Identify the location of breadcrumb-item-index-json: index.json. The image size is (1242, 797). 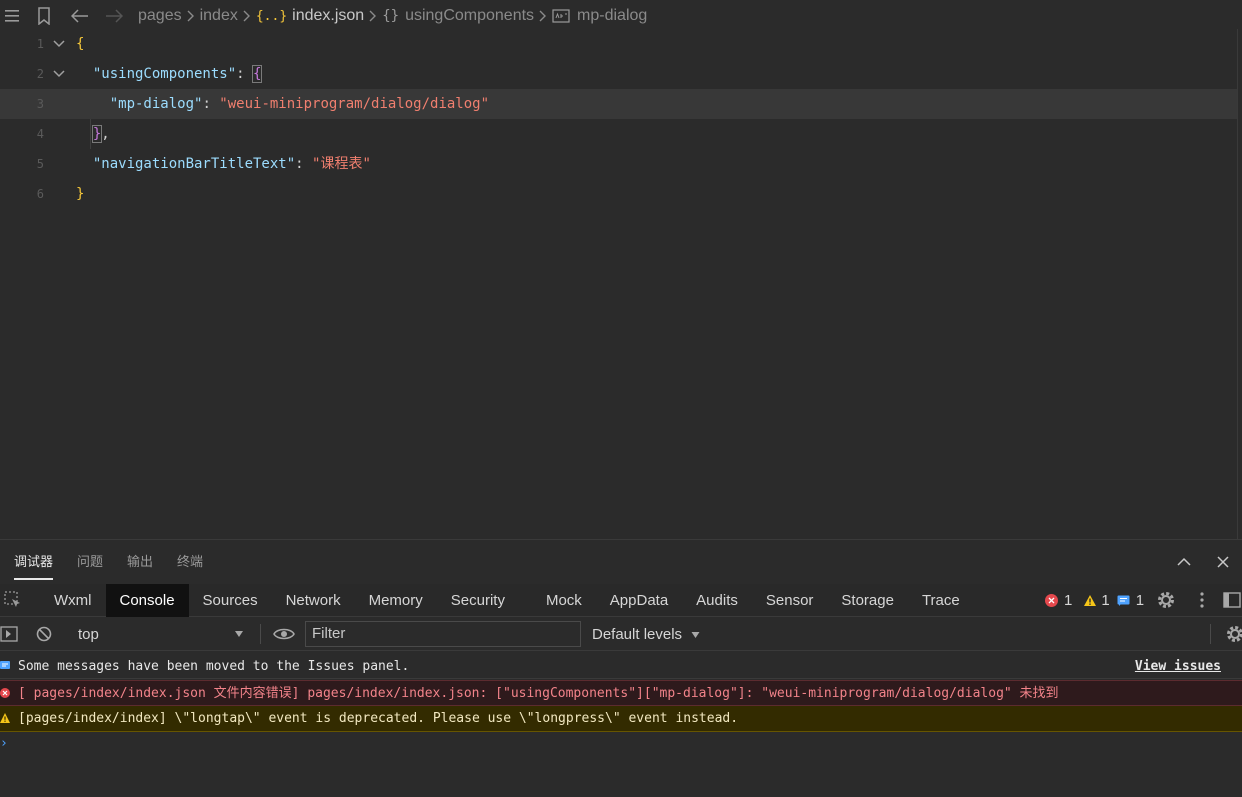
(328, 16).